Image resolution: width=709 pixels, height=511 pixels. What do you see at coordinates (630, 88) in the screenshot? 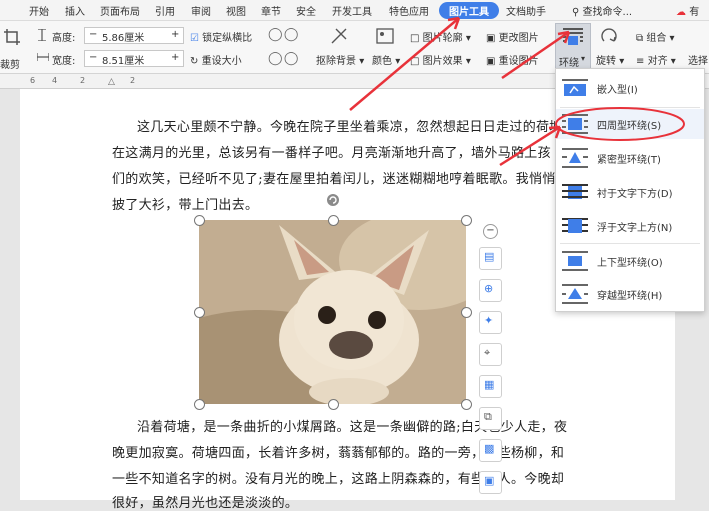
I see `menu-item-inline: 嵌入型(I)` at bounding box center [630, 88].